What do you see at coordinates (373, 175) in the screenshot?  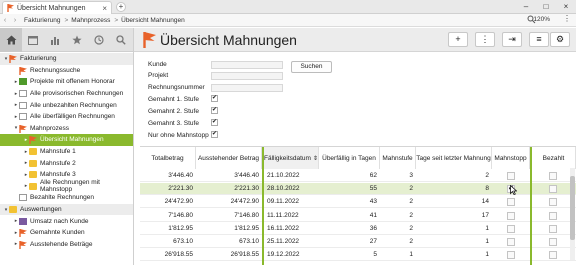 I see `table-cell-overdue: 62` at bounding box center [373, 175].